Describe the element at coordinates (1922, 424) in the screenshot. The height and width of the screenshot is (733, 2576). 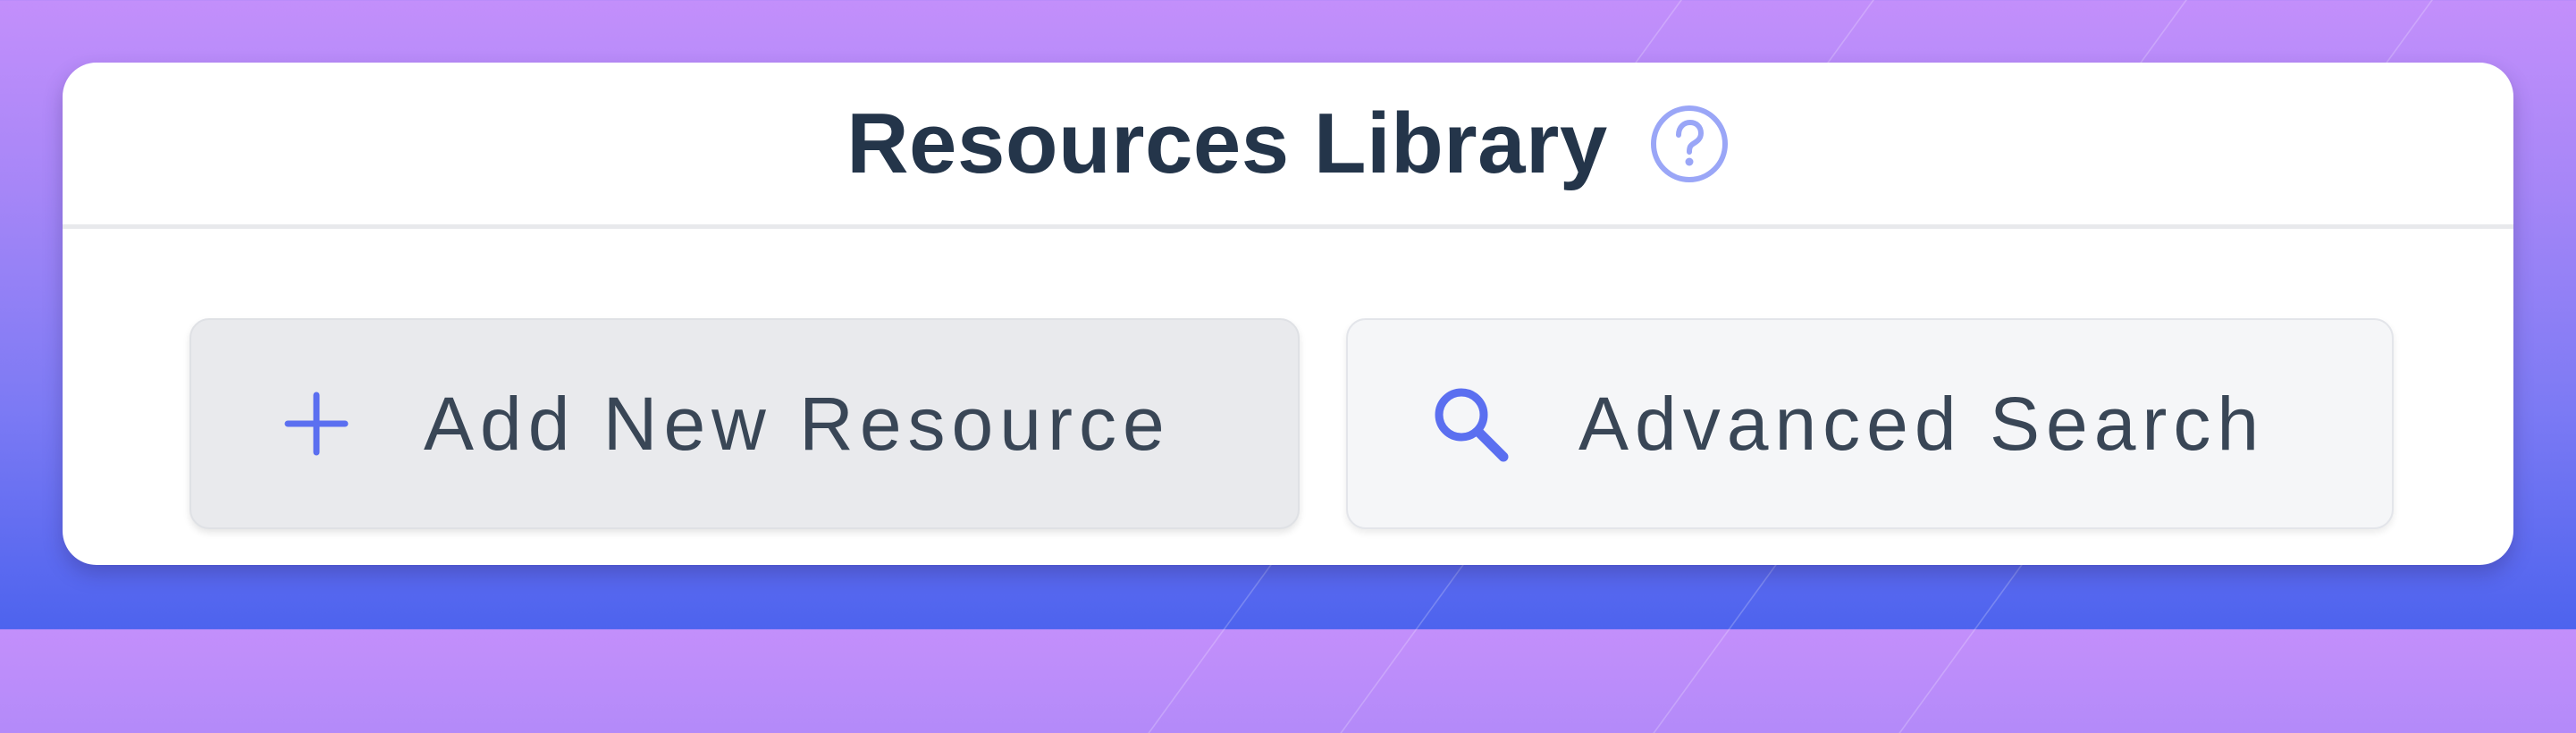
I see `advanced-search-label: Advanced Search` at that location.